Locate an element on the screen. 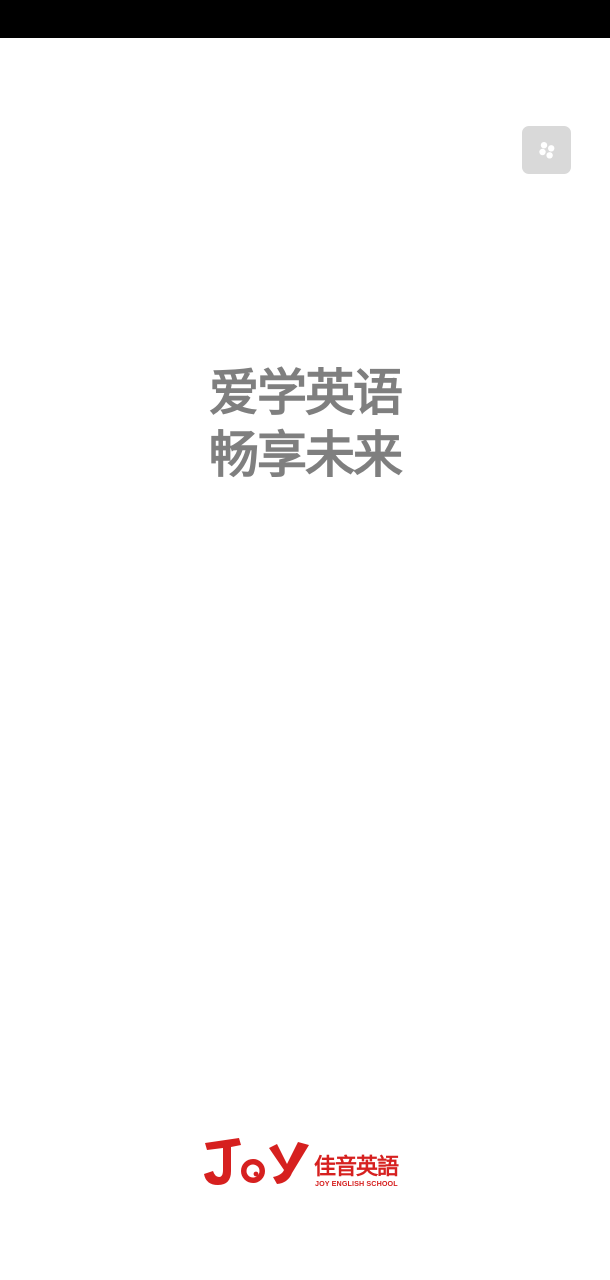 The image size is (610, 1280). skip-button is located at coordinates (546, 150).